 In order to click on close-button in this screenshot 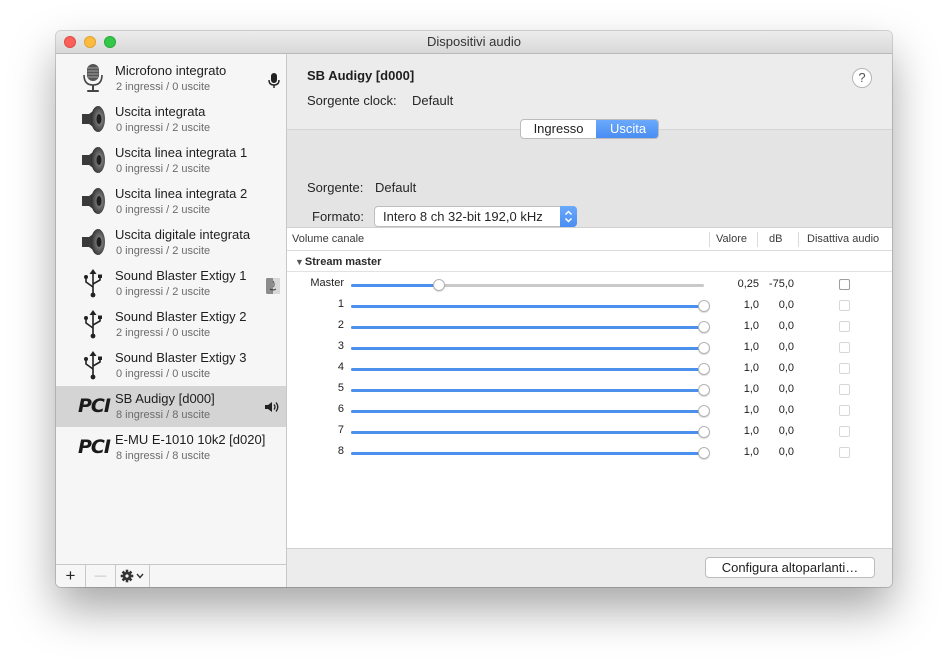, I will do `click(70, 42)`.